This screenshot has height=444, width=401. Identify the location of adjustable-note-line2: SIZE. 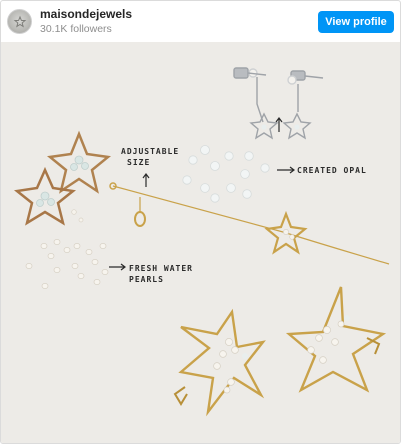
(139, 162).